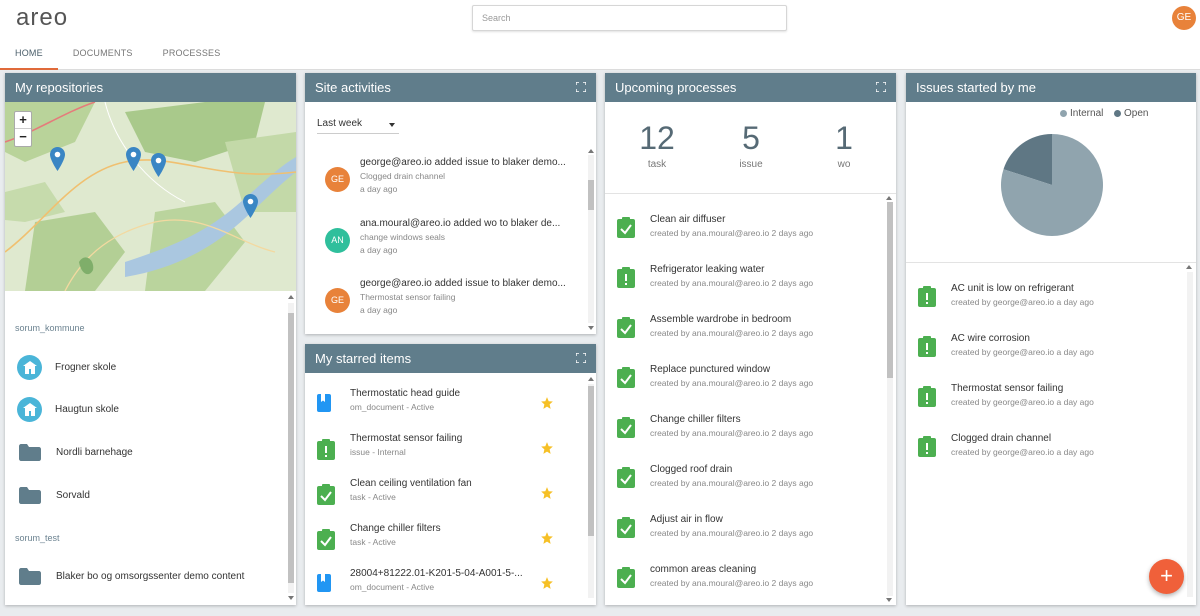  What do you see at coordinates (751, 145) in the screenshot?
I see `stat-issue: 5 issue` at bounding box center [751, 145].